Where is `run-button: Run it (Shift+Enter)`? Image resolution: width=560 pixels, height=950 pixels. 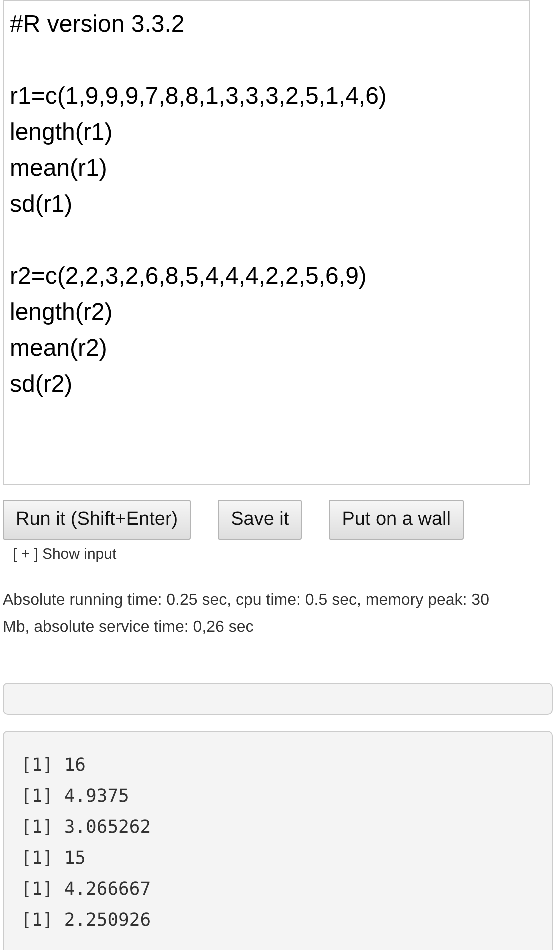 run-button: Run it (Shift+Enter) is located at coordinates (97, 520).